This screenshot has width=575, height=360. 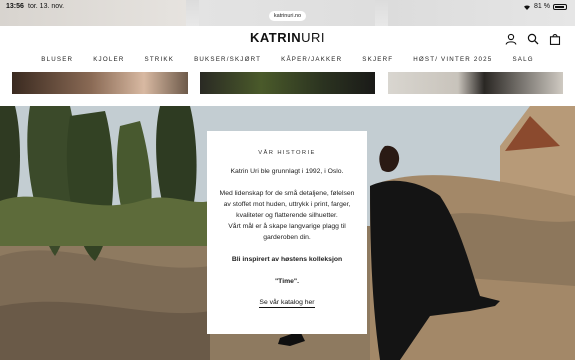 I want to click on logo-bold: KATRIN, so click(x=275, y=37).